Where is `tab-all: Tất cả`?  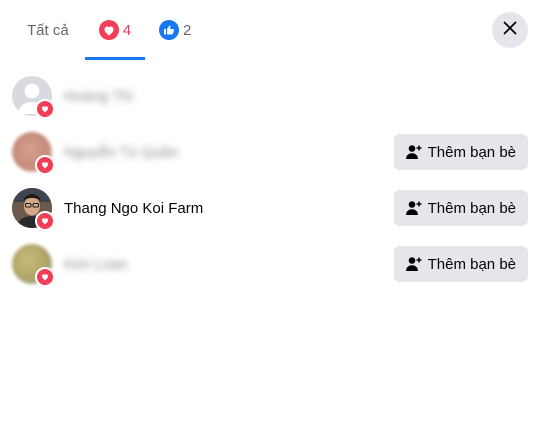 tab-all: Tất cả is located at coordinates (48, 30).